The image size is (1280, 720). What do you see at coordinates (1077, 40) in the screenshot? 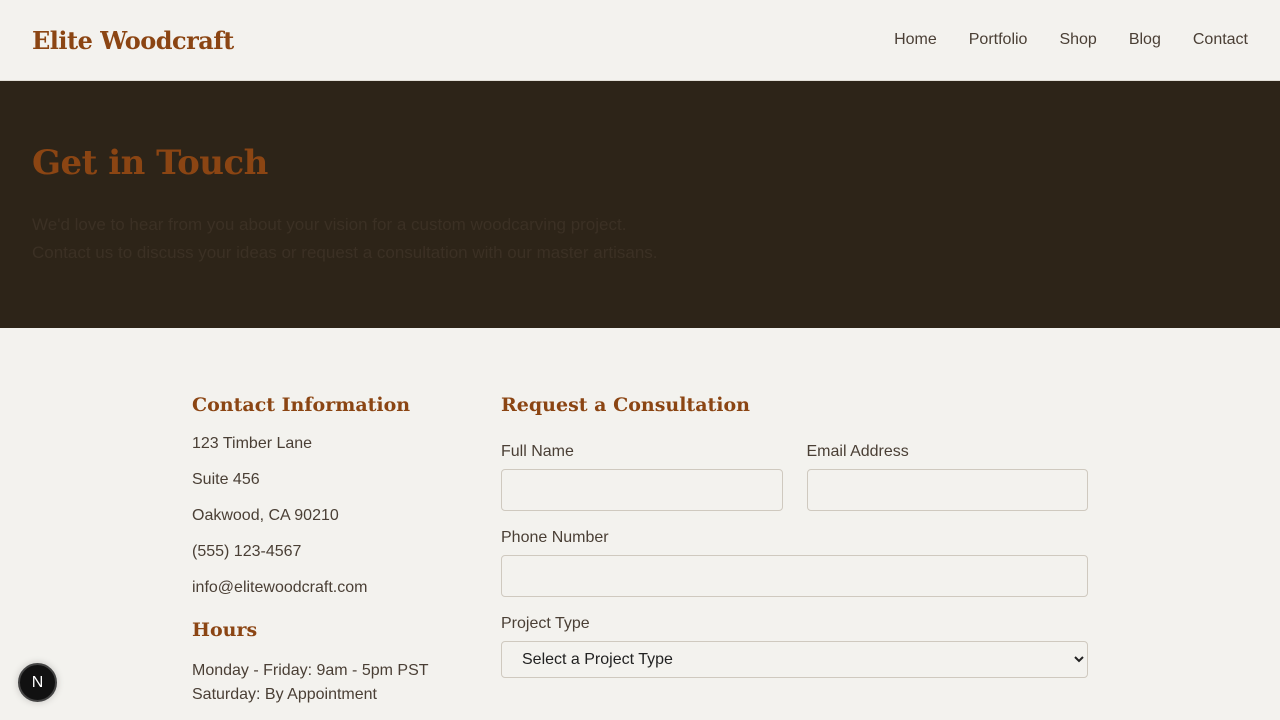
I see `nav-shop: Shop` at bounding box center [1077, 40].